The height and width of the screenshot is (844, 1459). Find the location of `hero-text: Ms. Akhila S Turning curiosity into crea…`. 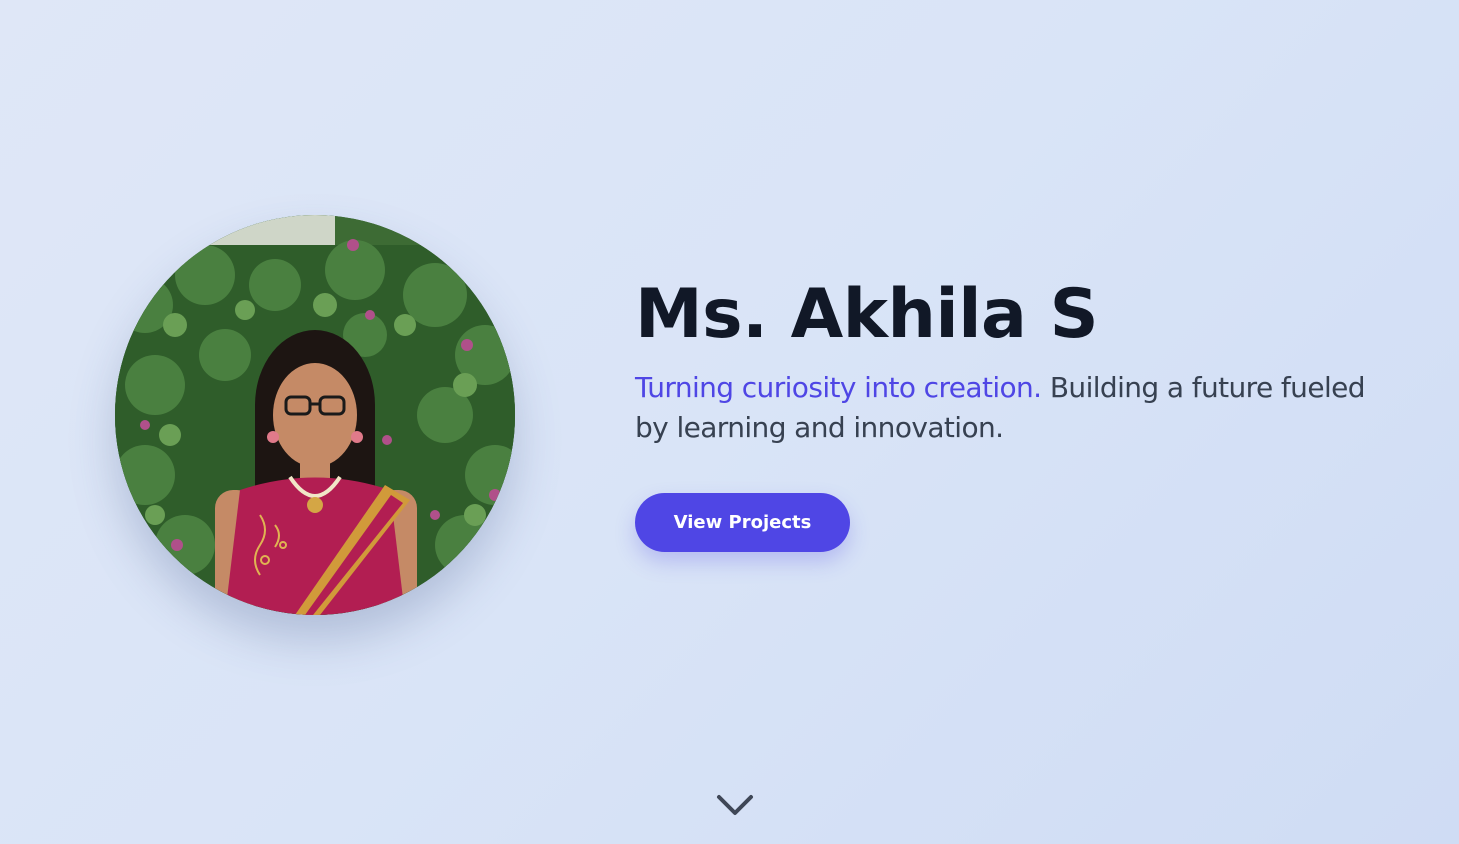

hero-text: Ms. Akhila S Turning curiosity into crea… is located at coordinates (1005, 359).